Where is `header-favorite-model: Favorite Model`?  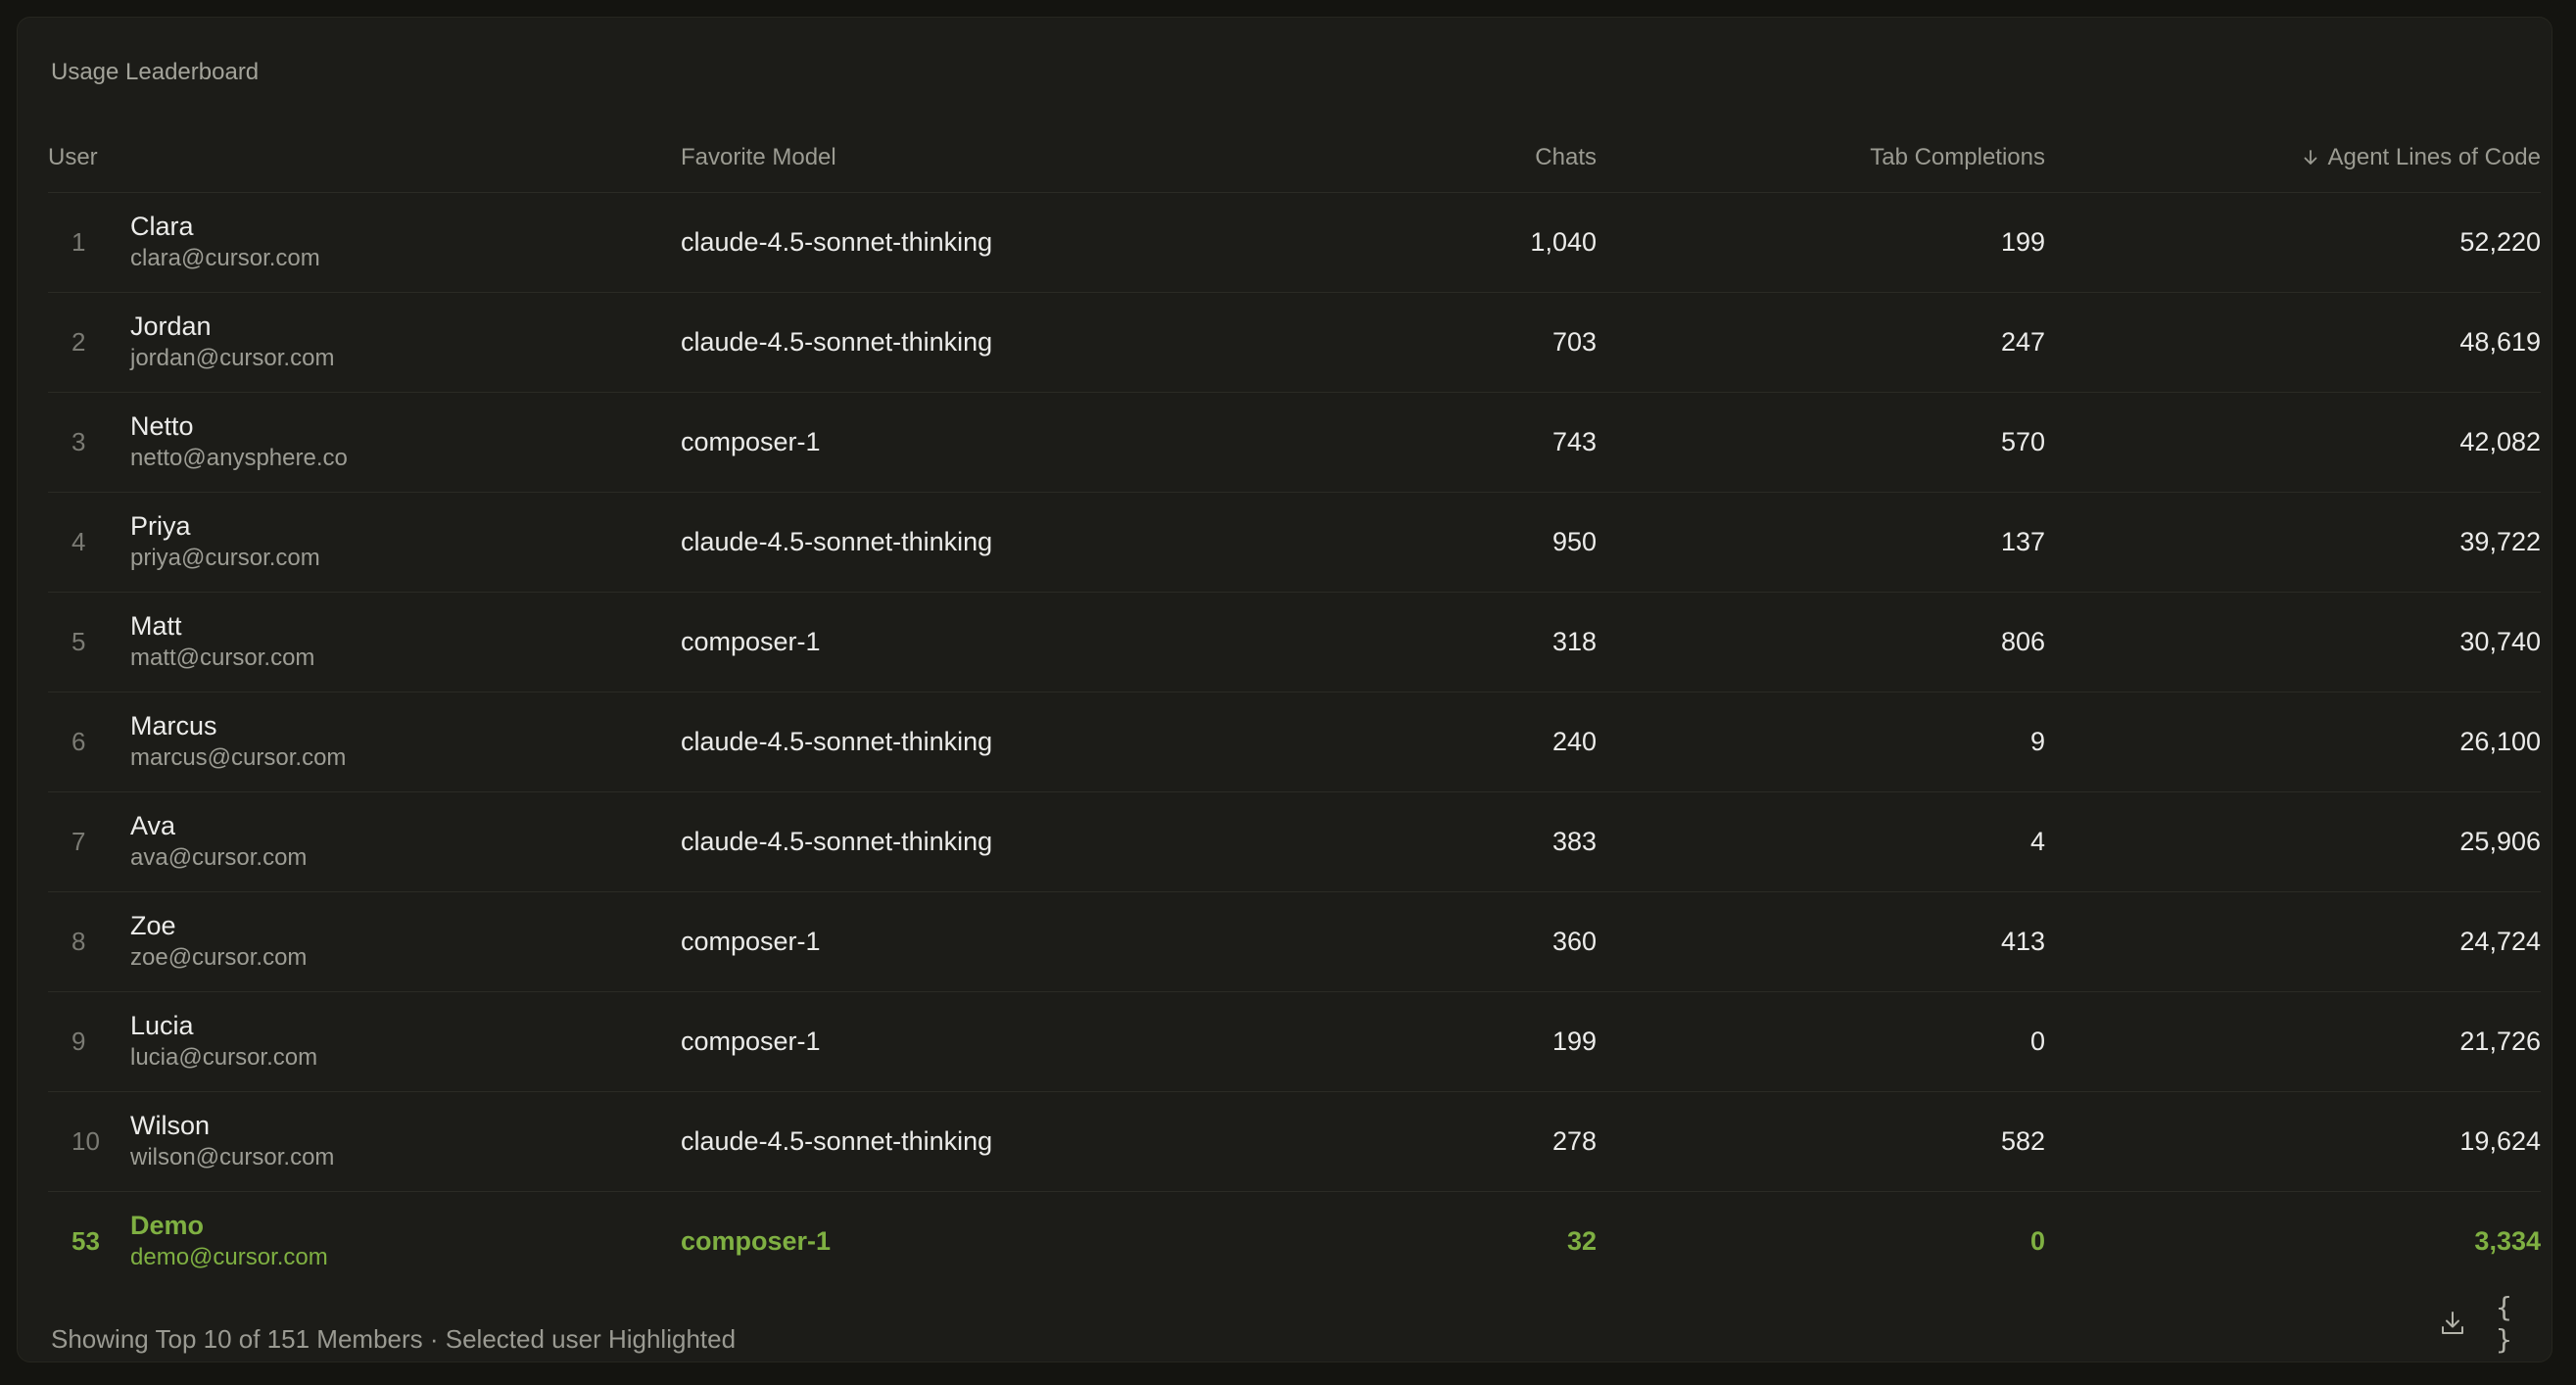 header-favorite-model: Favorite Model is located at coordinates (877, 158).